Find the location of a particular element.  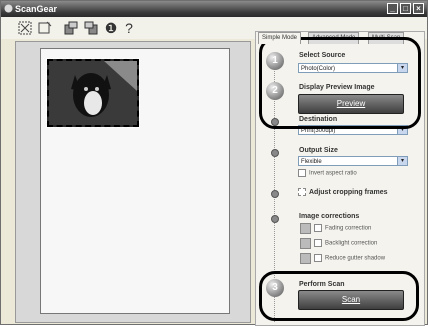

help-icon: ? is located at coordinates (129, 28).